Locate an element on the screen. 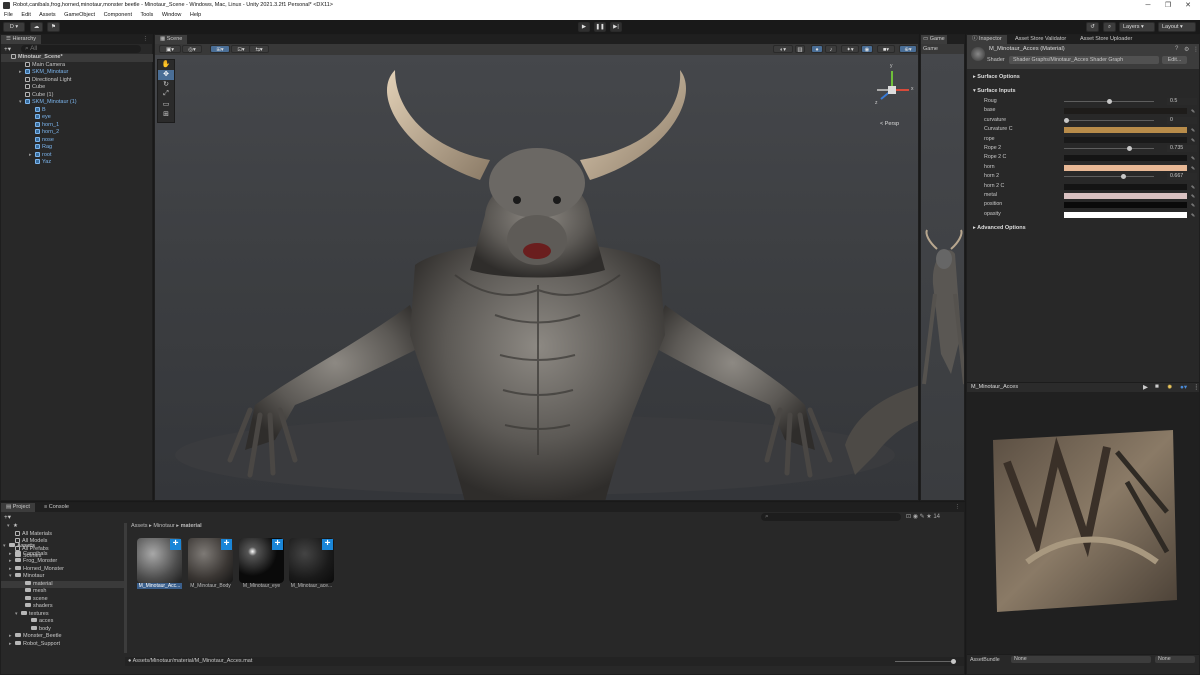  hierarchy-item: Rag is located at coordinates (77, 148).